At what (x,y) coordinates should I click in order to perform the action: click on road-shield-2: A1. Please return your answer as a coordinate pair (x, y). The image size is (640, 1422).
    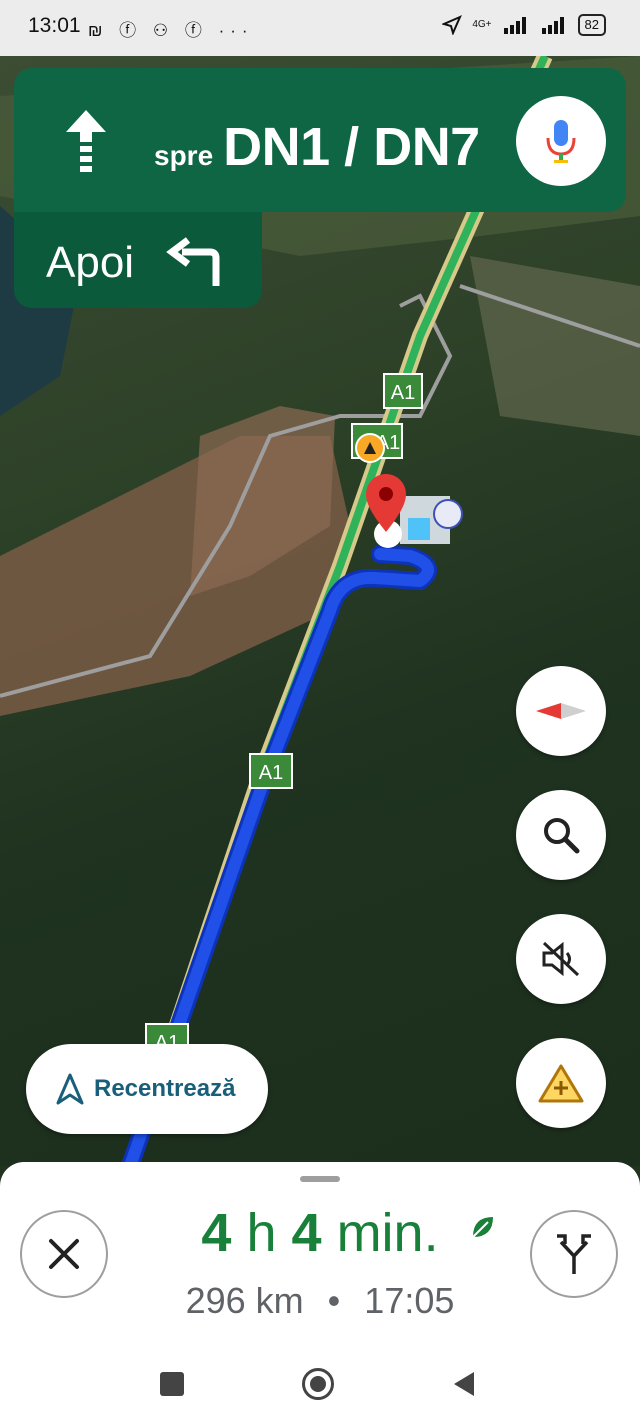
    Looking at the image, I should click on (377, 443).